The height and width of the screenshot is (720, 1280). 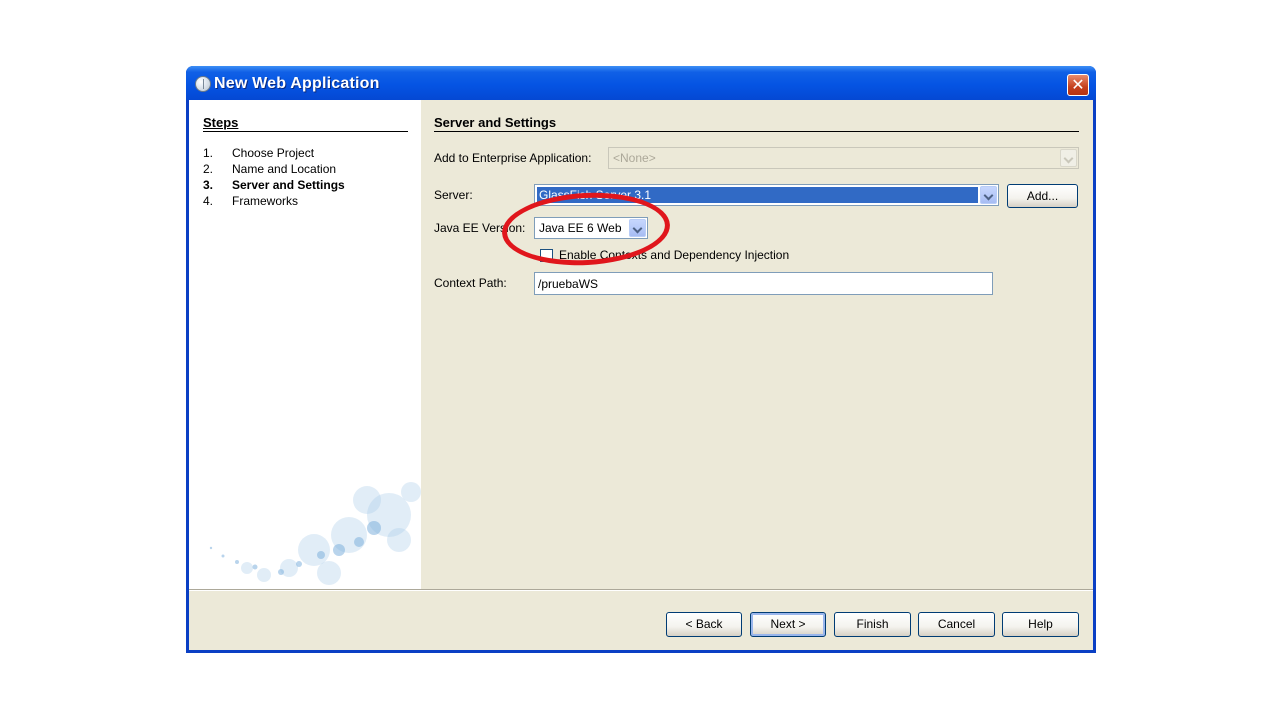 What do you see at coordinates (641, 83) in the screenshot?
I see `title-bar: New Web Application ✕` at bounding box center [641, 83].